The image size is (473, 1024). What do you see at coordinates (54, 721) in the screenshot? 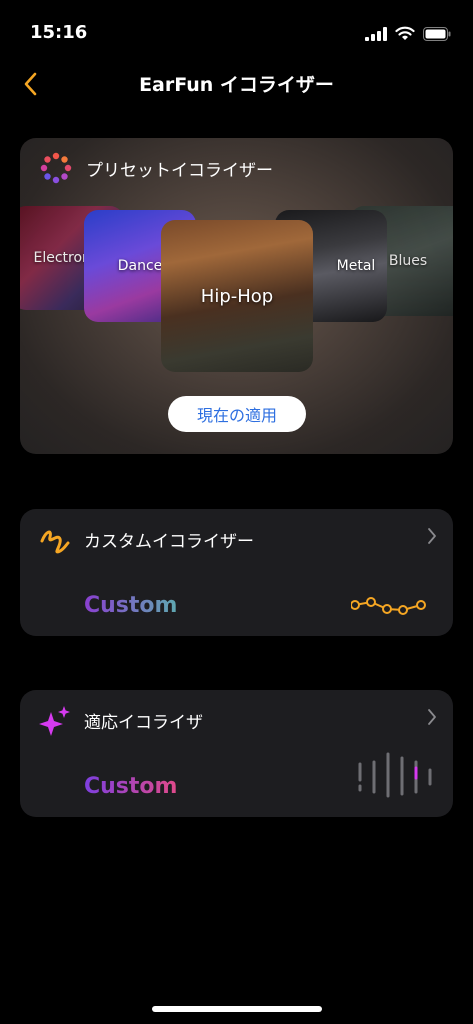
I see `sparkle-icon` at bounding box center [54, 721].